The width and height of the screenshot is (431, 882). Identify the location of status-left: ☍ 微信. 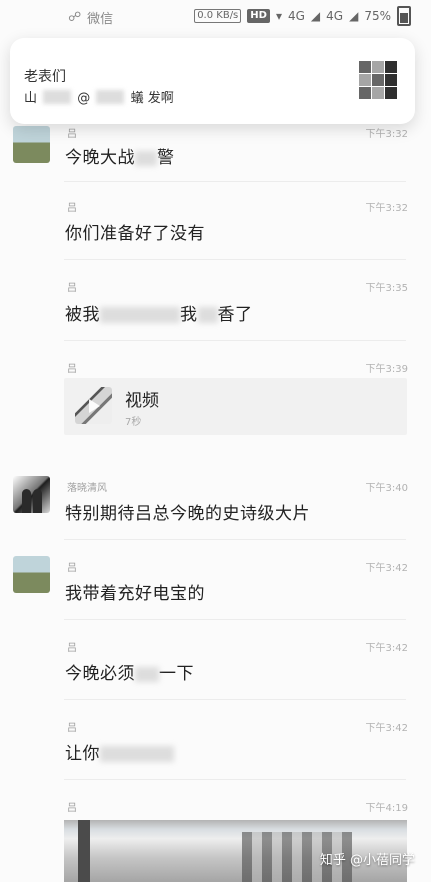
(90, 17).